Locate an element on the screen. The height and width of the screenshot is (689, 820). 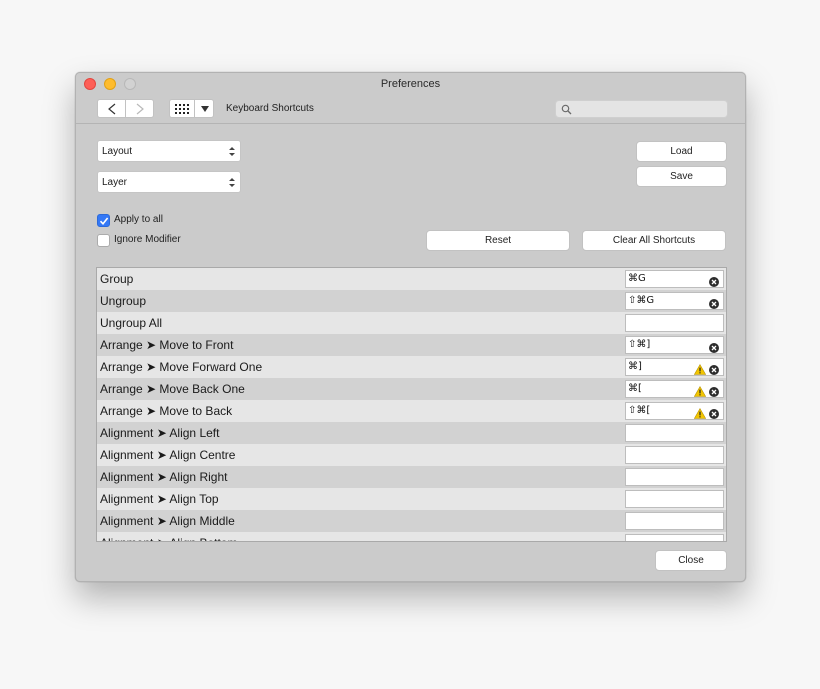
command-name: Alignment ➤ Align Right is located at coordinates (164, 477).